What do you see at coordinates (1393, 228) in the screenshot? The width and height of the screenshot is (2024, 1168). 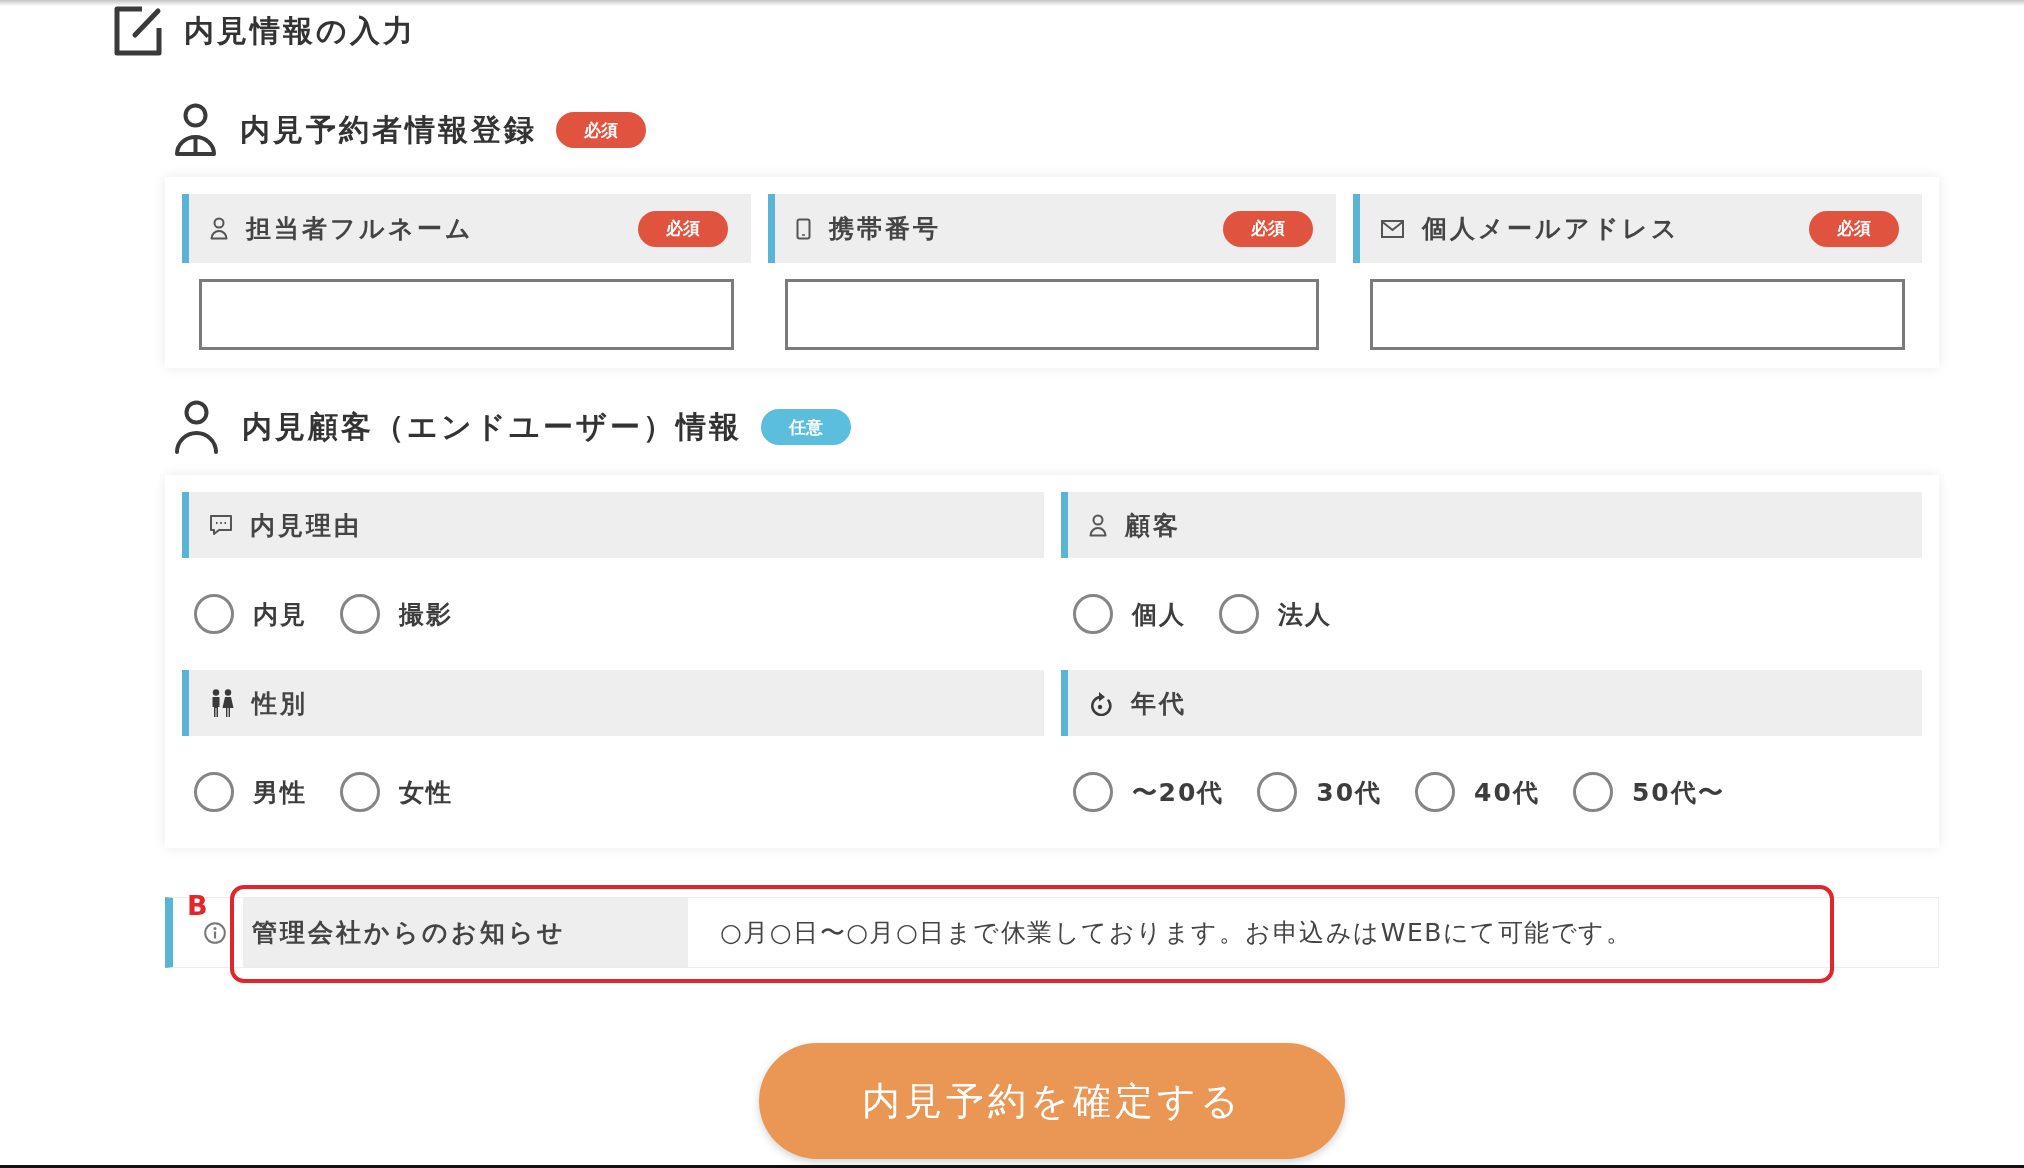 I see `envelope-icon` at bounding box center [1393, 228].